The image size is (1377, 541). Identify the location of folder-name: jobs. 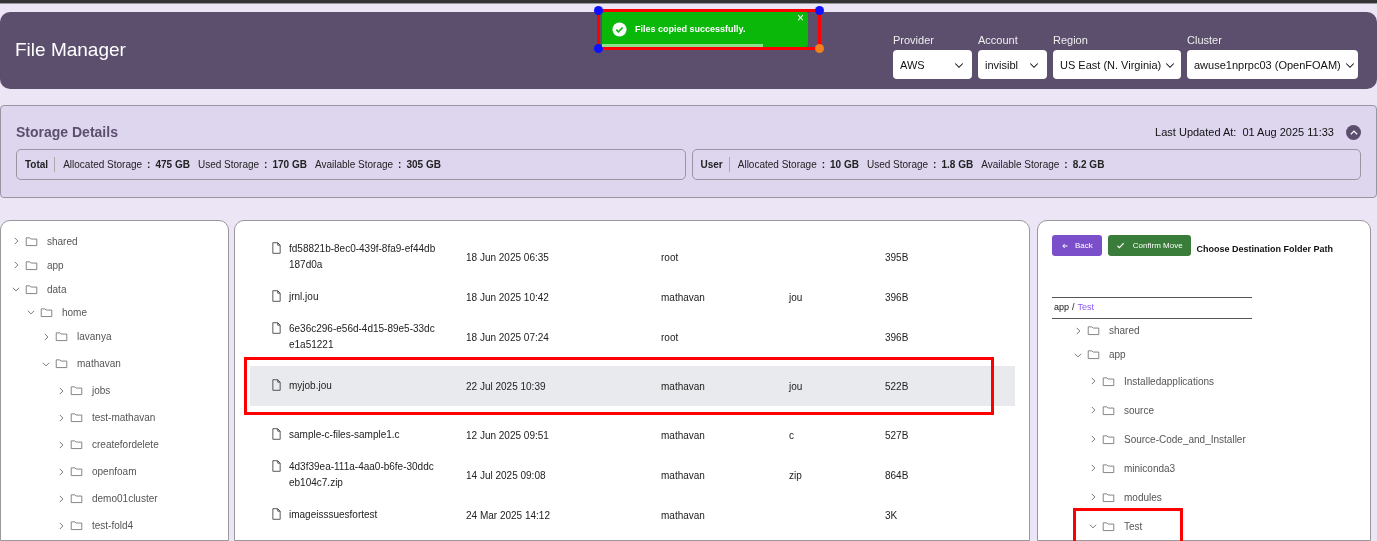
(101, 390).